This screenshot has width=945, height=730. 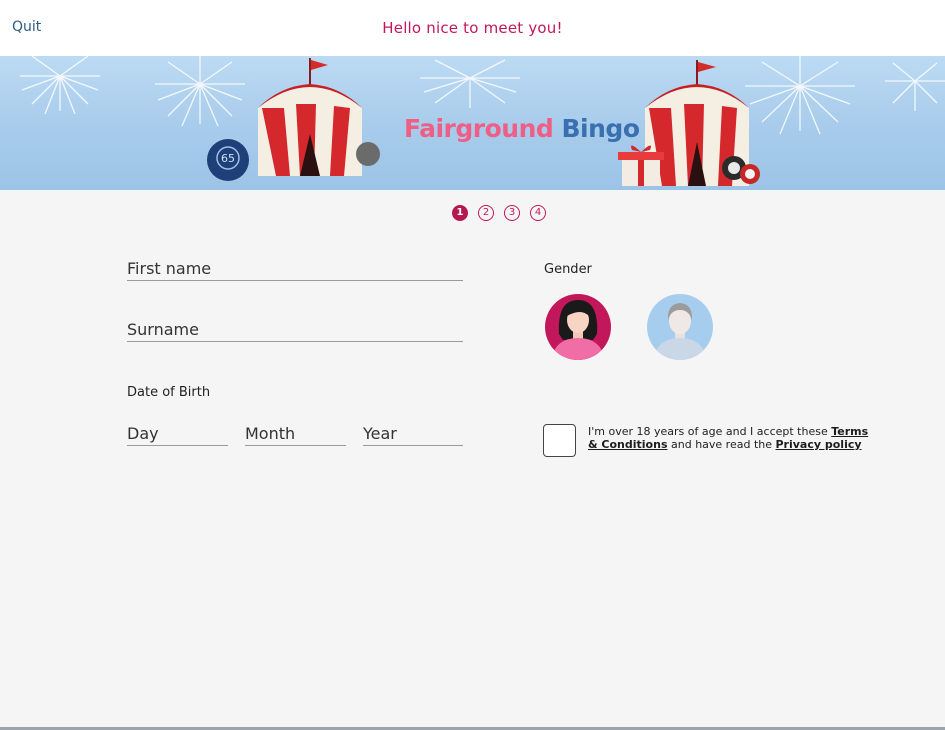 What do you see at coordinates (169, 392) in the screenshot?
I see `date-of-birth-label: Date of Birth` at bounding box center [169, 392].